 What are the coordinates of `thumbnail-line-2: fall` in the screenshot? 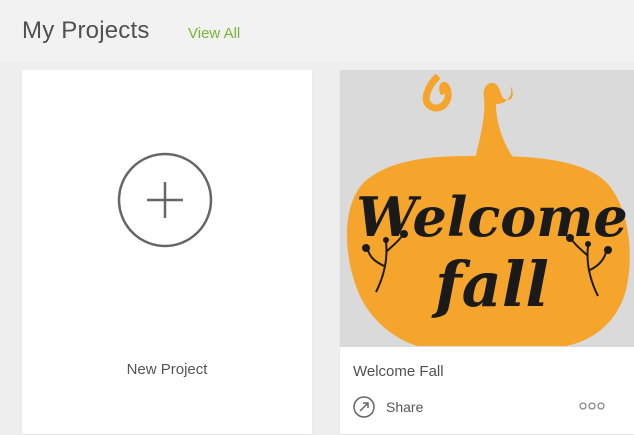 It's located at (490, 284).